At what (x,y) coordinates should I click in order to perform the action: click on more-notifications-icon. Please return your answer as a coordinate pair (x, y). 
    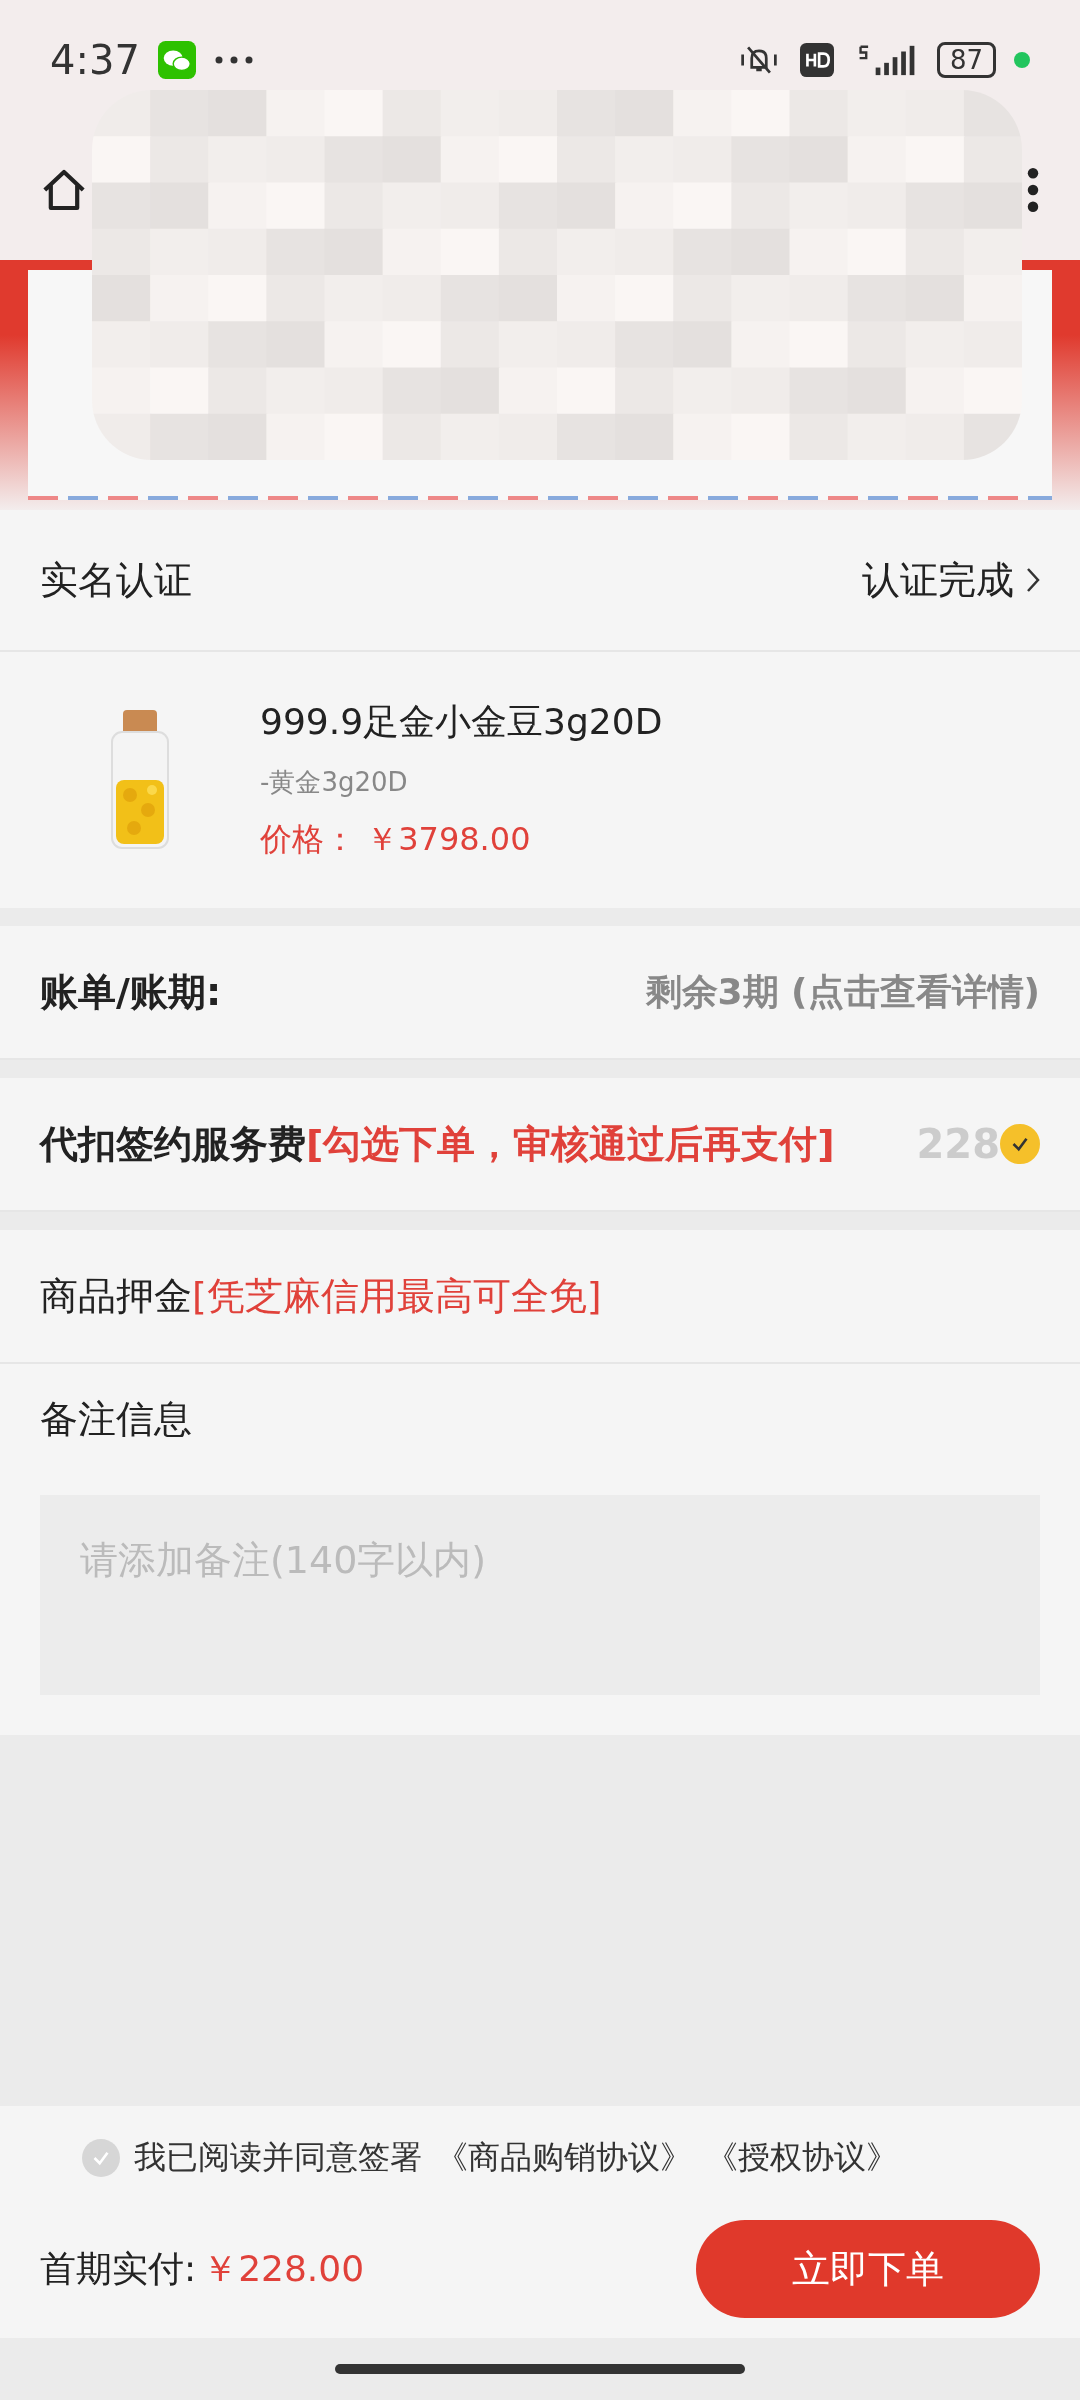
    Looking at the image, I should click on (233, 60).